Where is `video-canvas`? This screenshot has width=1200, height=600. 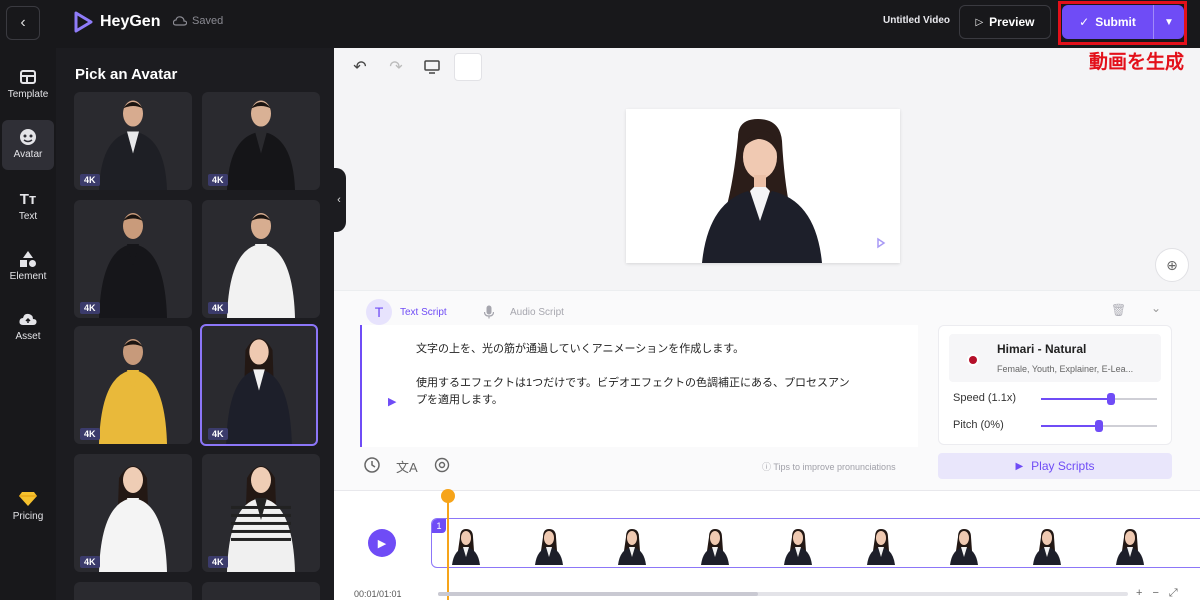 video-canvas is located at coordinates (763, 186).